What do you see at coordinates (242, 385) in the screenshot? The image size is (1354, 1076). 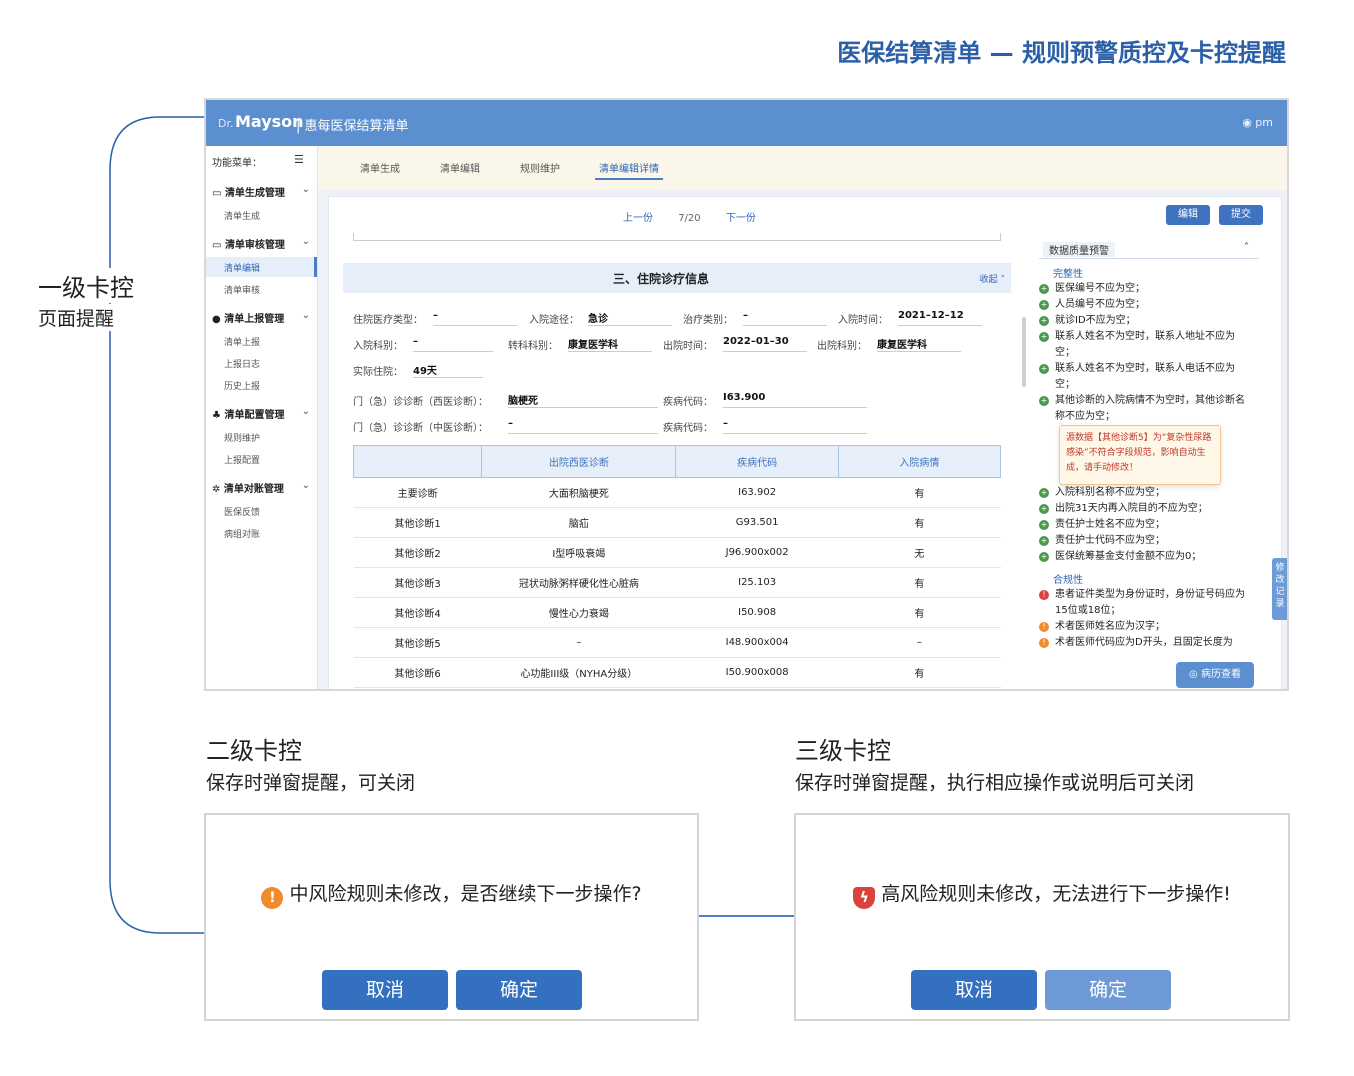 I see `sidebar-item-history: 历史上报` at bounding box center [242, 385].